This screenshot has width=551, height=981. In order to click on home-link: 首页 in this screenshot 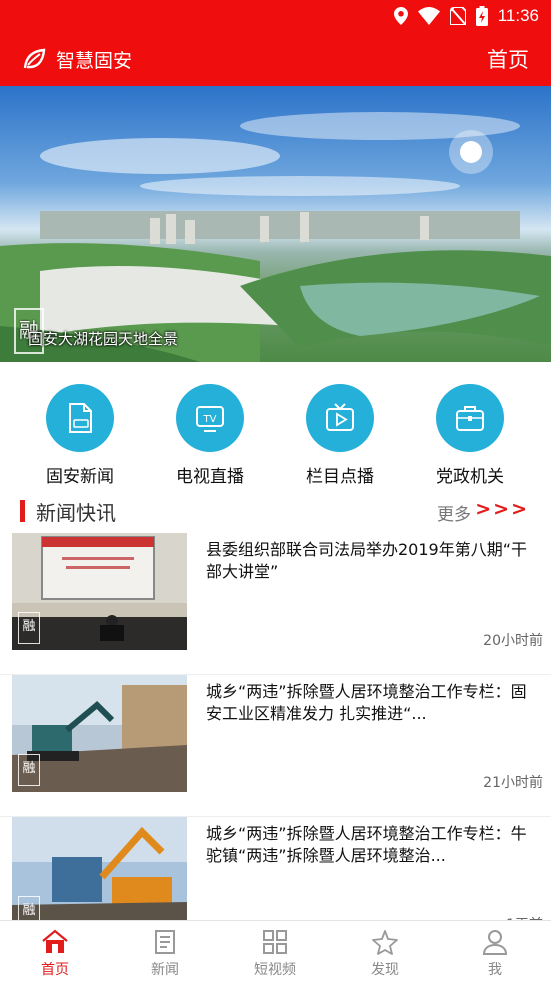, I will do `click(508, 59)`.